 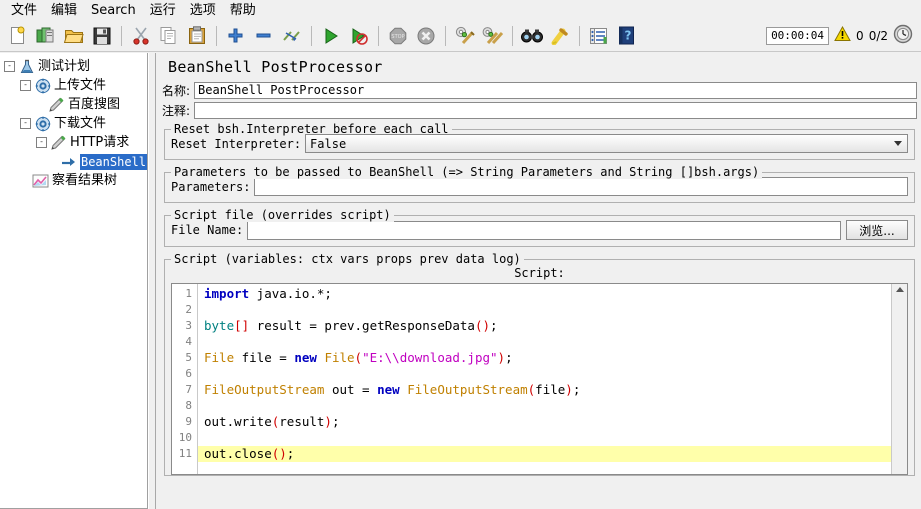 I want to click on comment-row: 注释:, so click(x=539, y=110).